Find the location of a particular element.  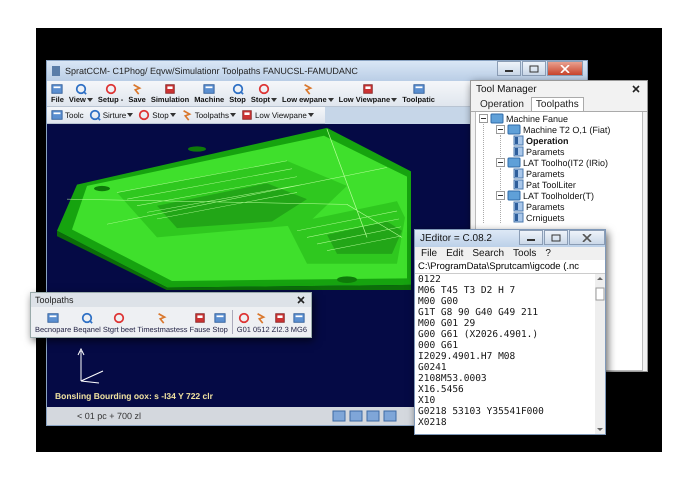

tree-item: Operation is located at coordinates (547, 141).